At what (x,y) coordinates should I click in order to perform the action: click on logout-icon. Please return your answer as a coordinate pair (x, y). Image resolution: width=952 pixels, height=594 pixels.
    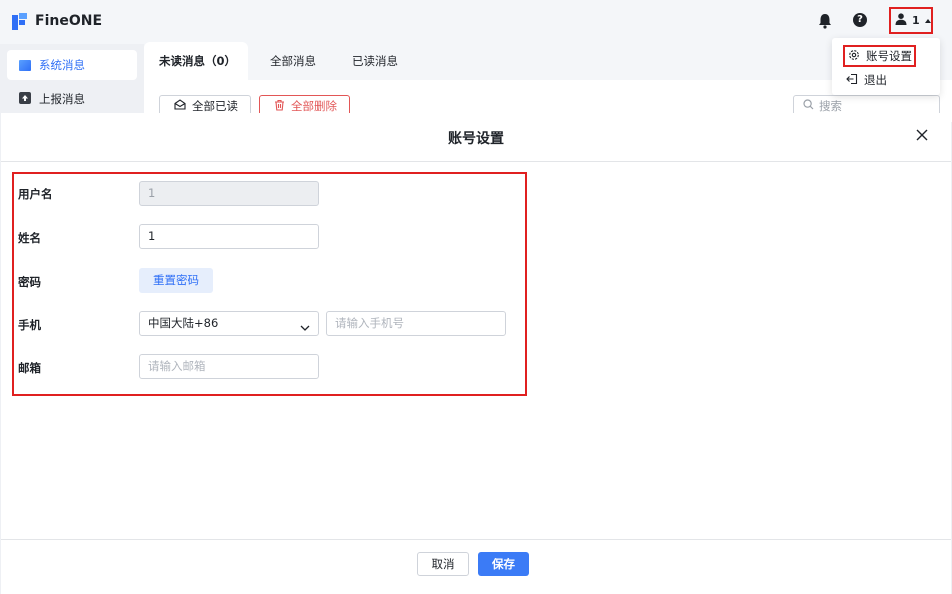
    Looking at the image, I should click on (852, 80).